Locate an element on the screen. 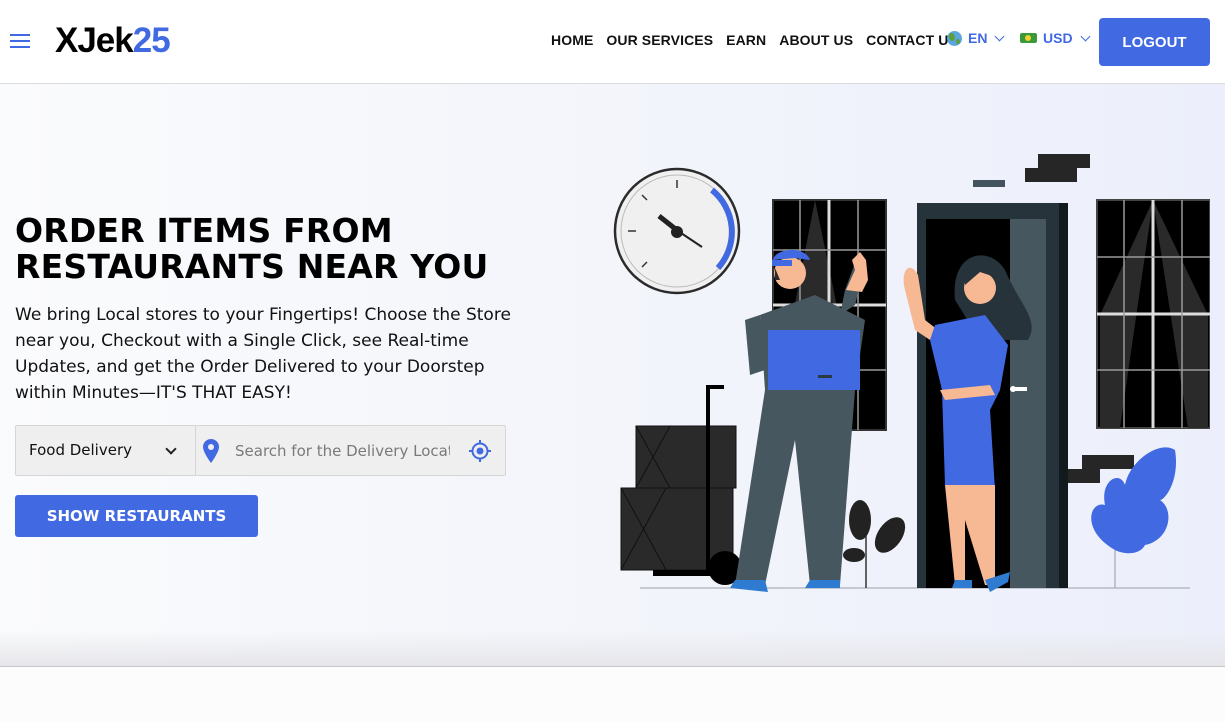  hero-title: ORDER ITEMS FROM RESTAURANTS NEAR YOU is located at coordinates (275, 249).